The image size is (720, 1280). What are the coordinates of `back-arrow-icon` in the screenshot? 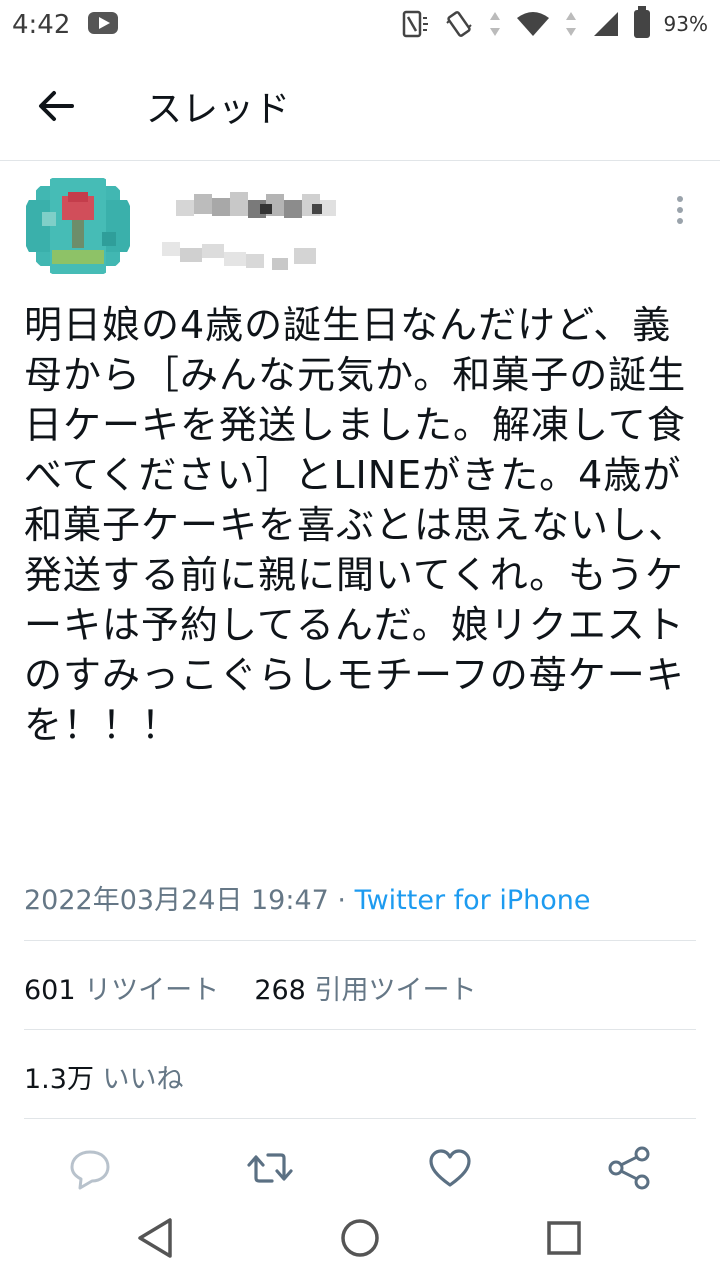 It's located at (56, 106).